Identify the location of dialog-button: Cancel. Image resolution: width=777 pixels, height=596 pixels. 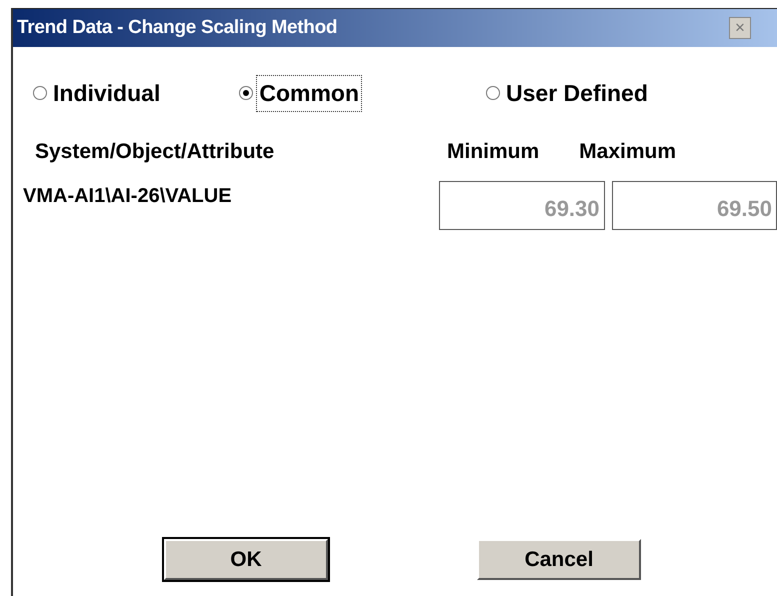
(559, 559).